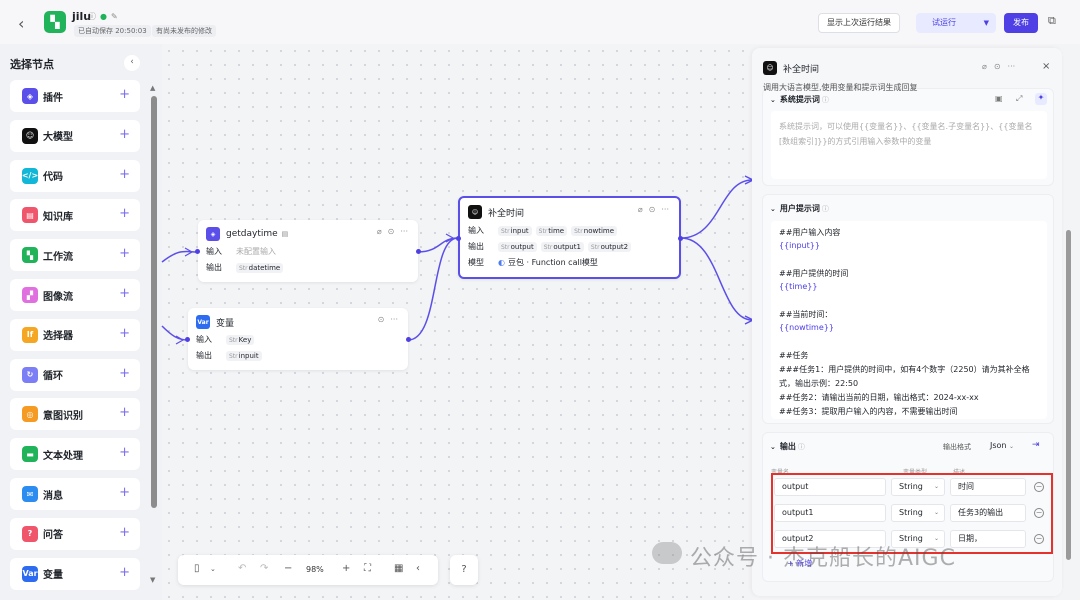 Image resolution: width=1080 pixels, height=600 pixels. I want to click on zoom-level: 98%, so click(315, 569).